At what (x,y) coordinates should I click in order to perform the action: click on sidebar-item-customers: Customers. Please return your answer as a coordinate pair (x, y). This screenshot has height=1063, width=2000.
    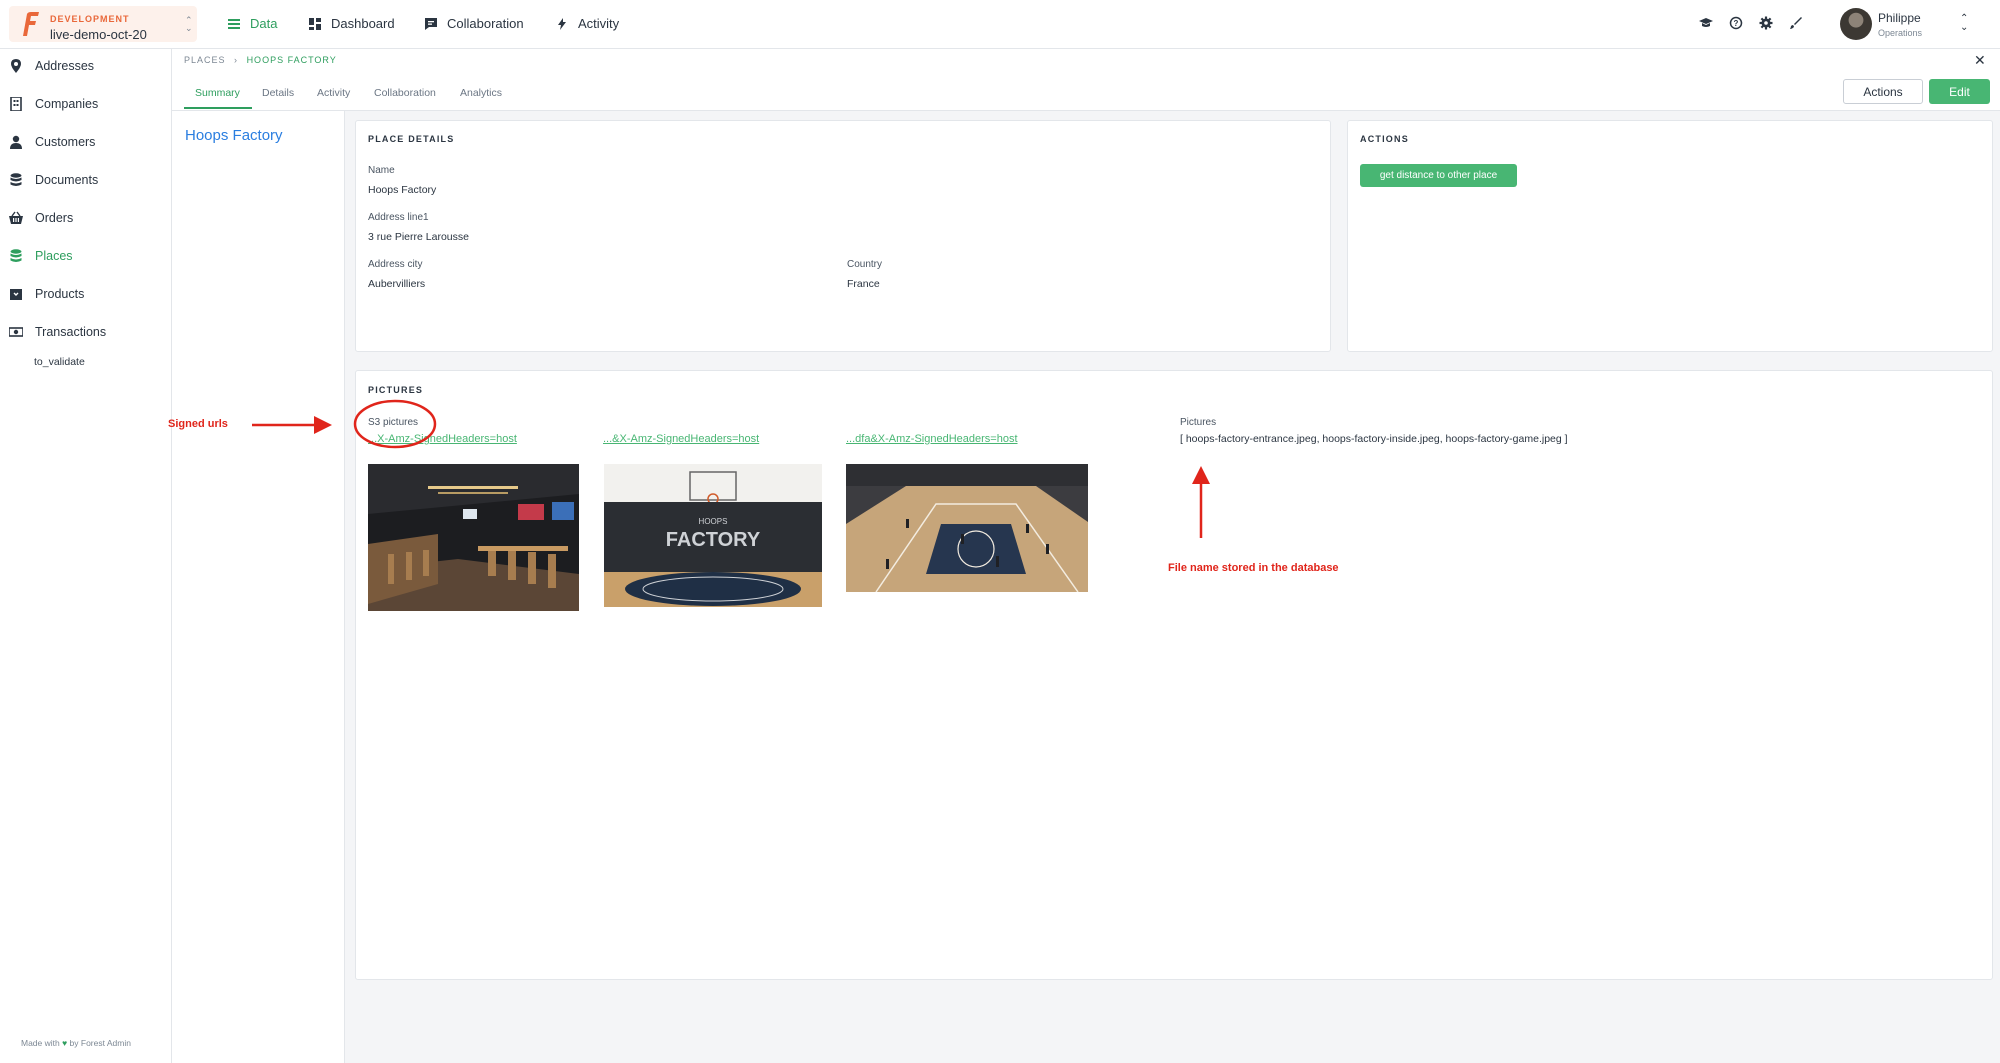
    Looking at the image, I should click on (52, 142).